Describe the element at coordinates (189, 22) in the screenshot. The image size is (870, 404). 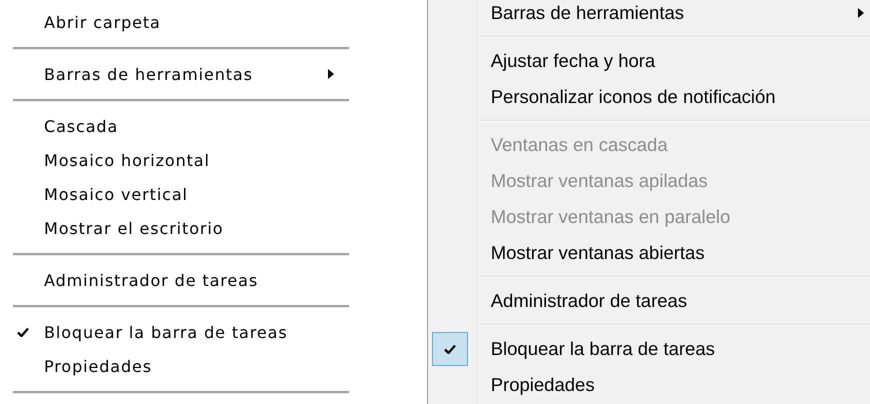
I see `menu-item: Abrir carpeta` at that location.